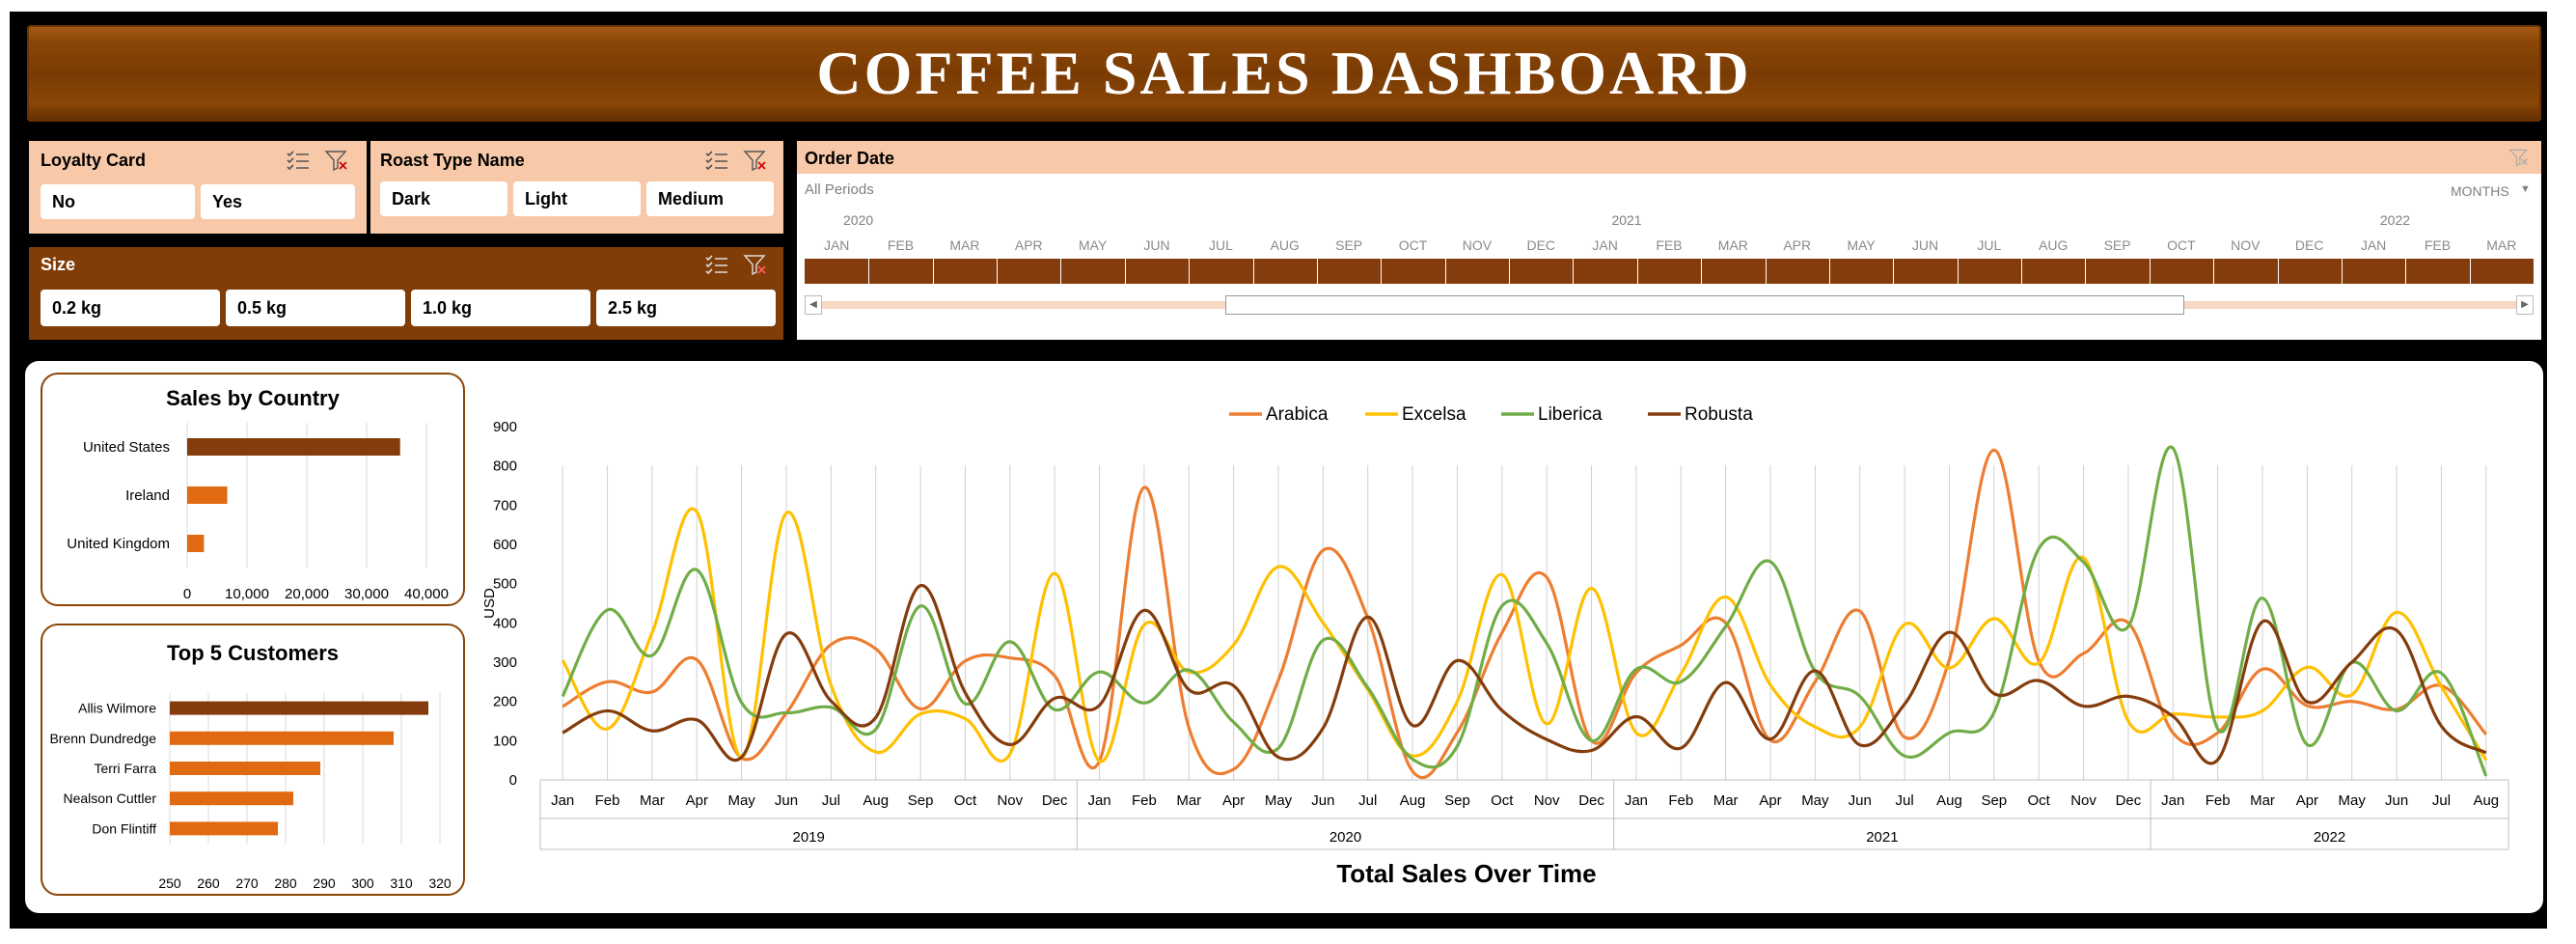 The image size is (2576, 944). I want to click on slicer-item-no: No, so click(118, 201).